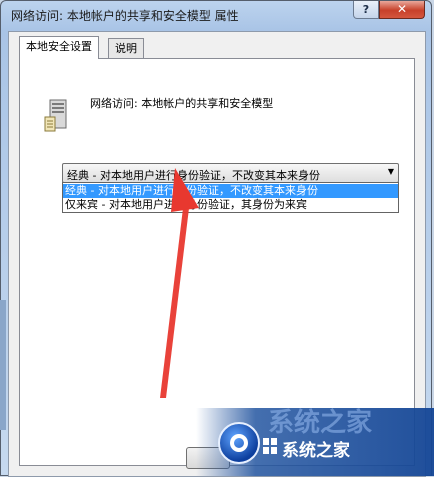 This screenshot has width=434, height=477. What do you see at coordinates (320, 423) in the screenshot?
I see `watermark-faded-text: 系统之家` at bounding box center [320, 423].